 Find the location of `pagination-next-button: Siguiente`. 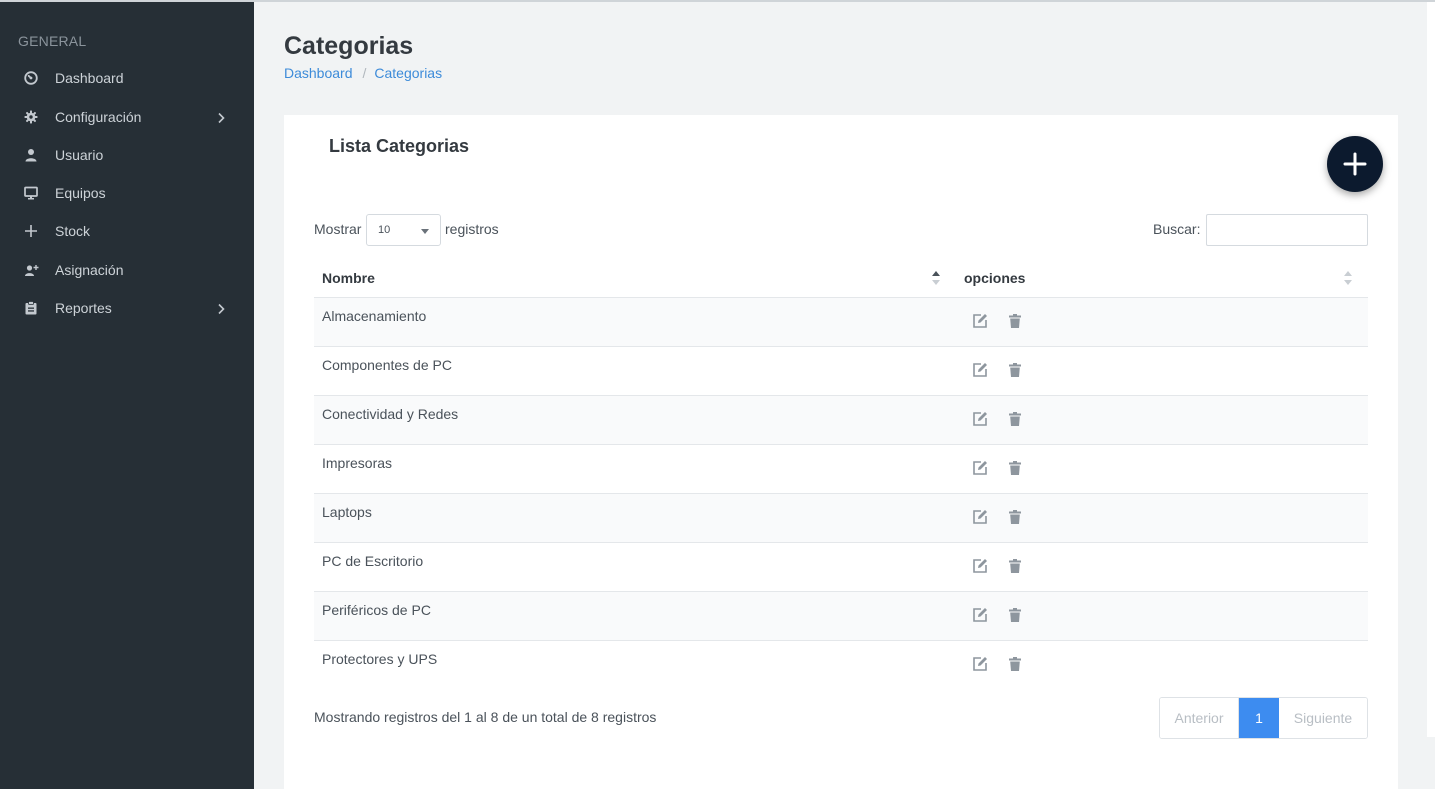

pagination-next-button: Siguiente is located at coordinates (1323, 718).